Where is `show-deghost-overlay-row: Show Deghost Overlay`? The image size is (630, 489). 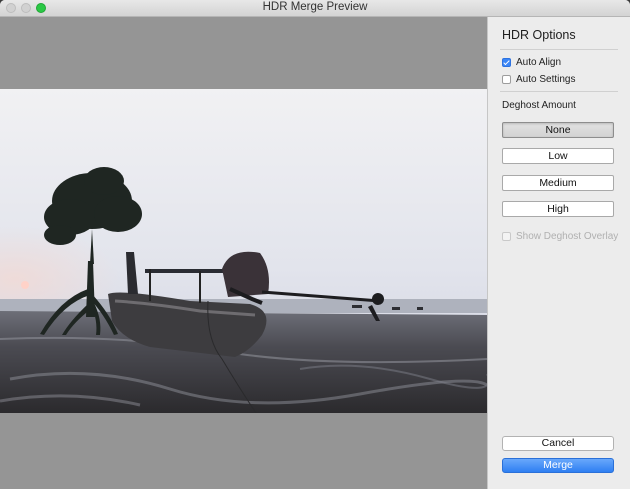
show-deghost-overlay-row: Show Deghost Overlay is located at coordinates (560, 236).